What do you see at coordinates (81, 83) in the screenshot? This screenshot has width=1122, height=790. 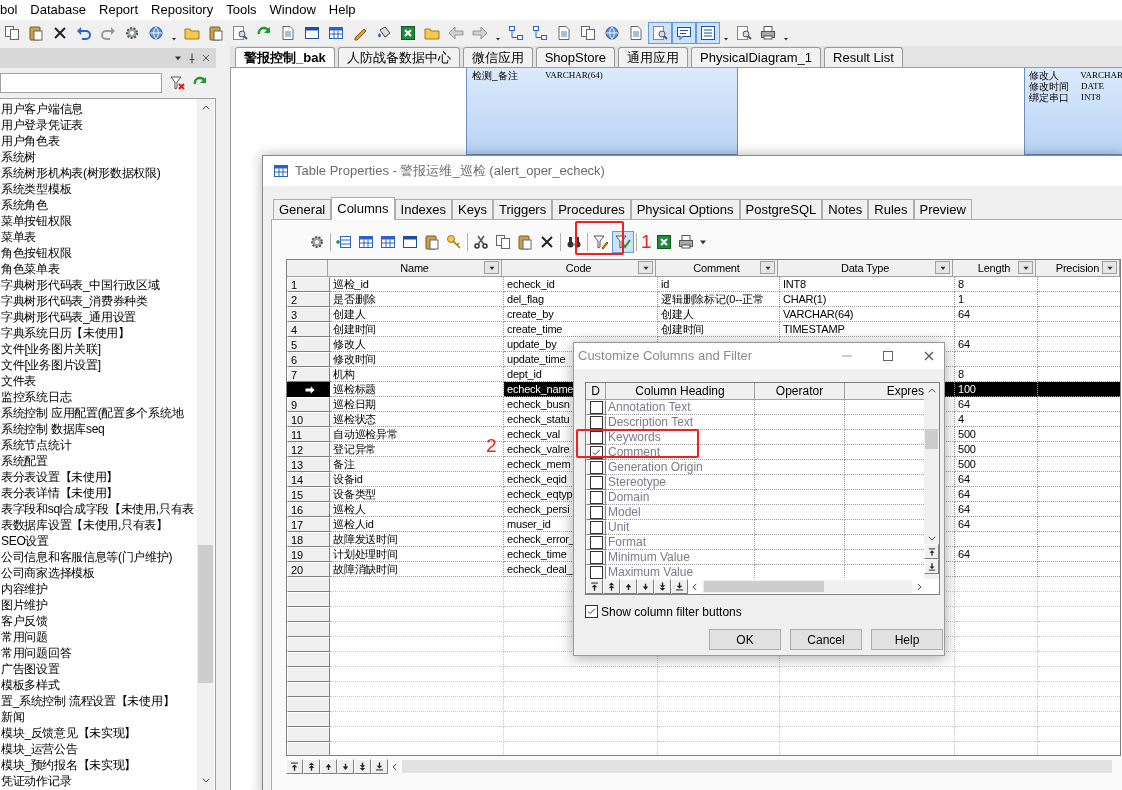 I see `search-field` at bounding box center [81, 83].